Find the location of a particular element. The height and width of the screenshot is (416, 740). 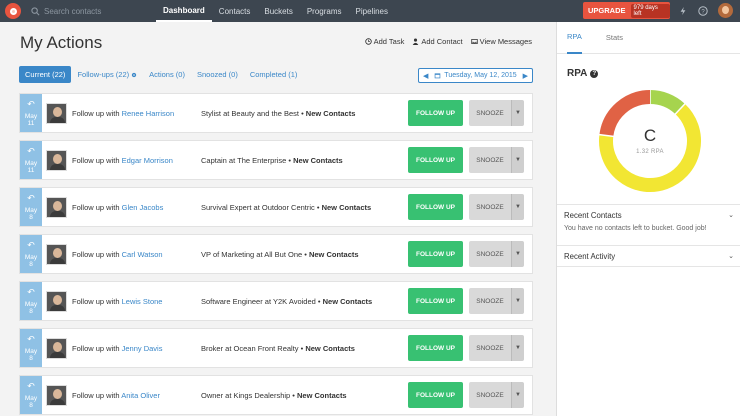

followup-prefix: Follow up with is located at coordinates (96, 301).